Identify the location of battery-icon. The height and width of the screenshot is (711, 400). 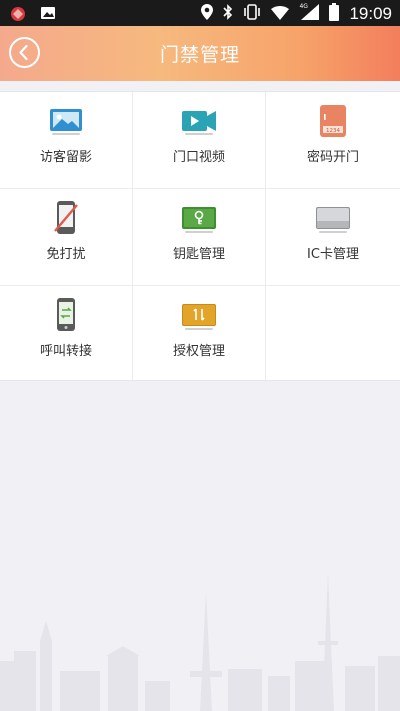
(334, 14).